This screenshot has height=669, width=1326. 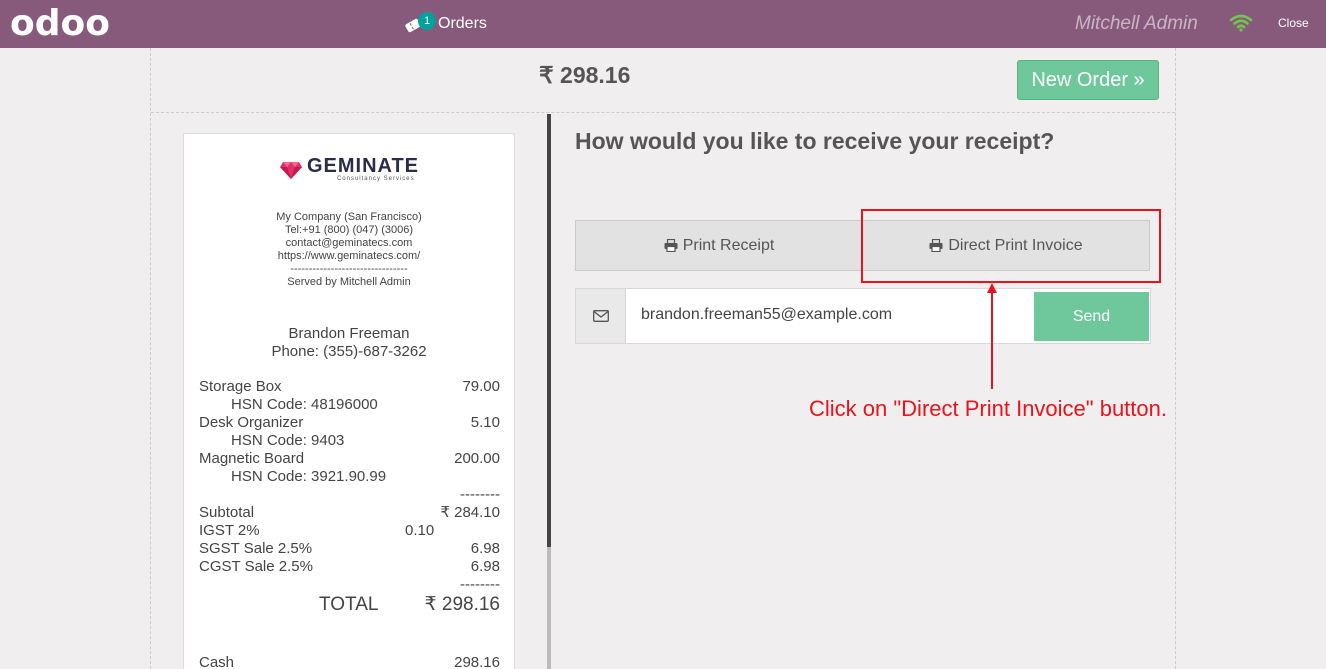 What do you see at coordinates (481, 386) in the screenshot?
I see `item-price: 79.00` at bounding box center [481, 386].